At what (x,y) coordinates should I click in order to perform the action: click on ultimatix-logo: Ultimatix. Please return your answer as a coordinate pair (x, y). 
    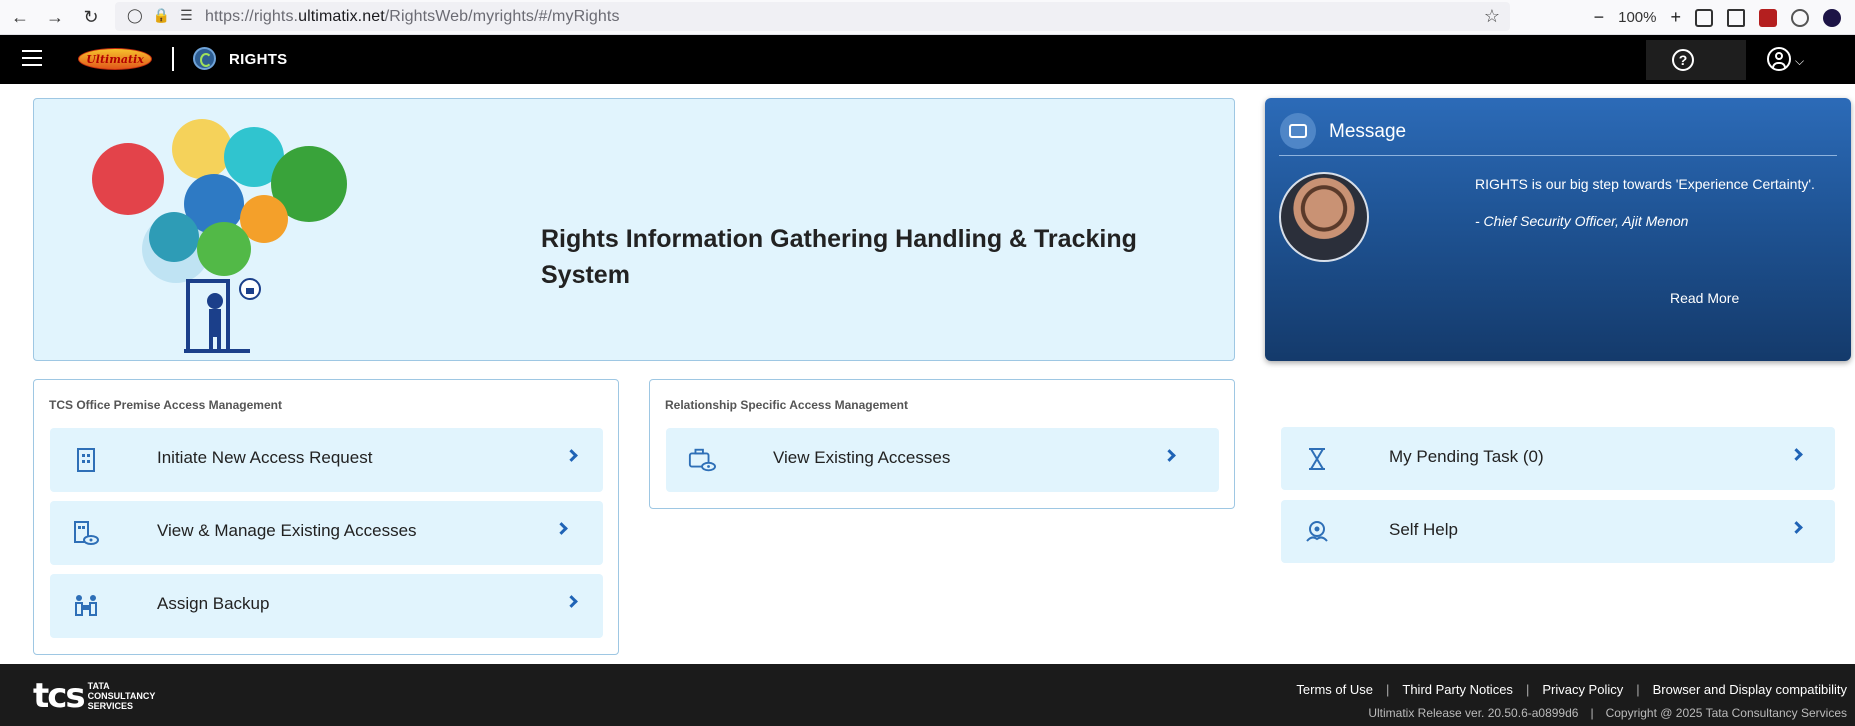
    Looking at the image, I should click on (115, 59).